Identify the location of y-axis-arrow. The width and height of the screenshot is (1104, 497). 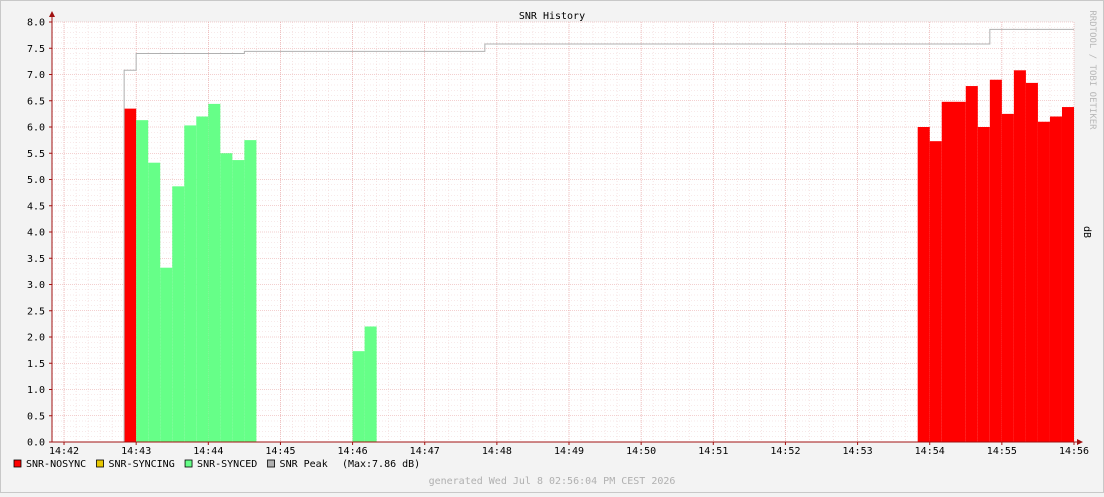
(52, 14).